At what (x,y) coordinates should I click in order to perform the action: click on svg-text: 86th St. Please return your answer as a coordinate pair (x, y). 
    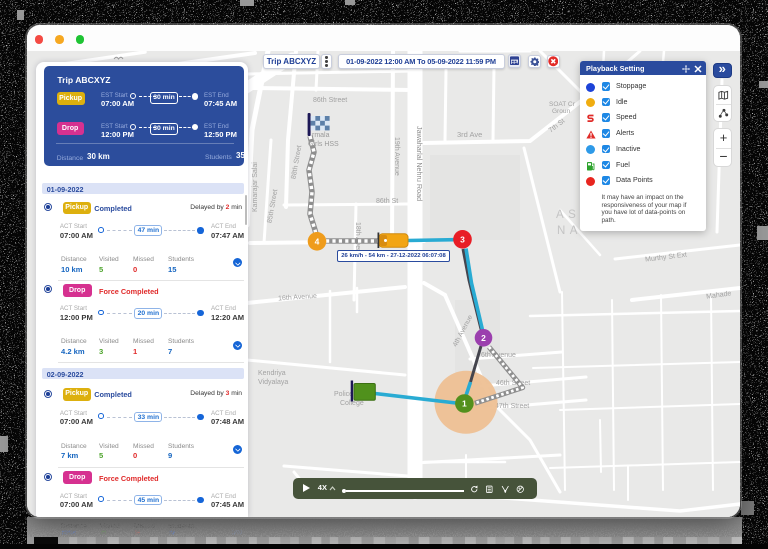
    Looking at the image, I should click on (387, 201).